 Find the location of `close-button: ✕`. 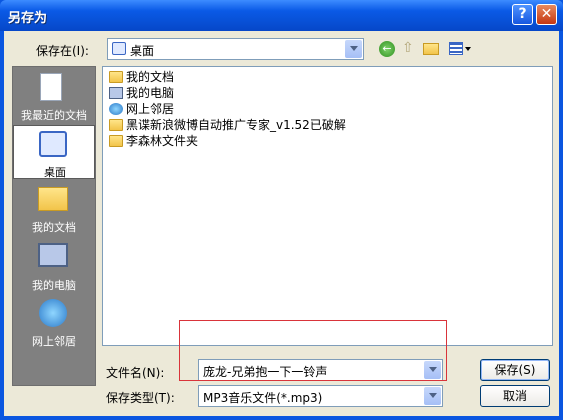

close-button: ✕ is located at coordinates (546, 14).